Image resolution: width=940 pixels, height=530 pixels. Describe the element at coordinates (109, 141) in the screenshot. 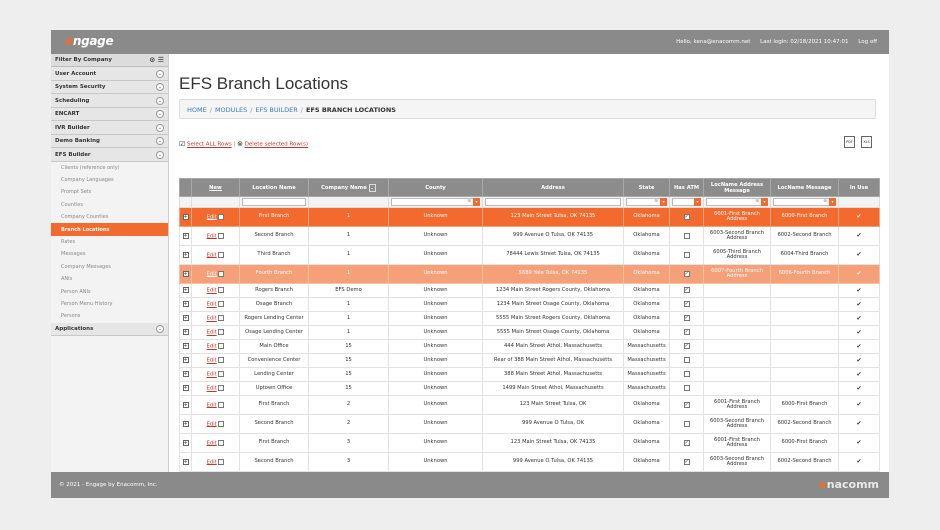

I see `sidebar-section: Demo Banking ⌄` at that location.